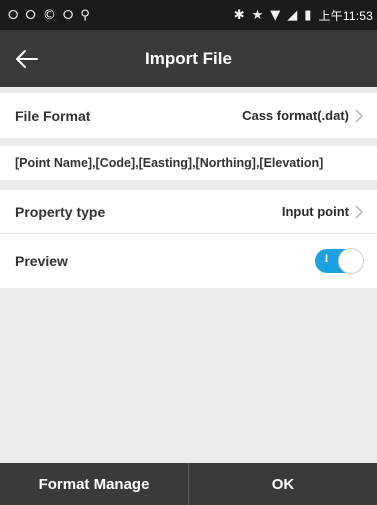 The width and height of the screenshot is (377, 505). I want to click on preview-label: Preview, so click(41, 261).